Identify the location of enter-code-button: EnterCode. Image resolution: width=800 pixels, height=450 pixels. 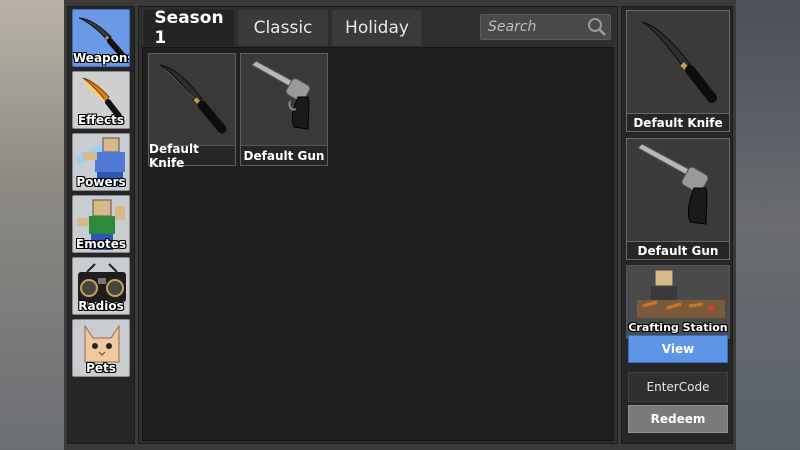
(678, 387).